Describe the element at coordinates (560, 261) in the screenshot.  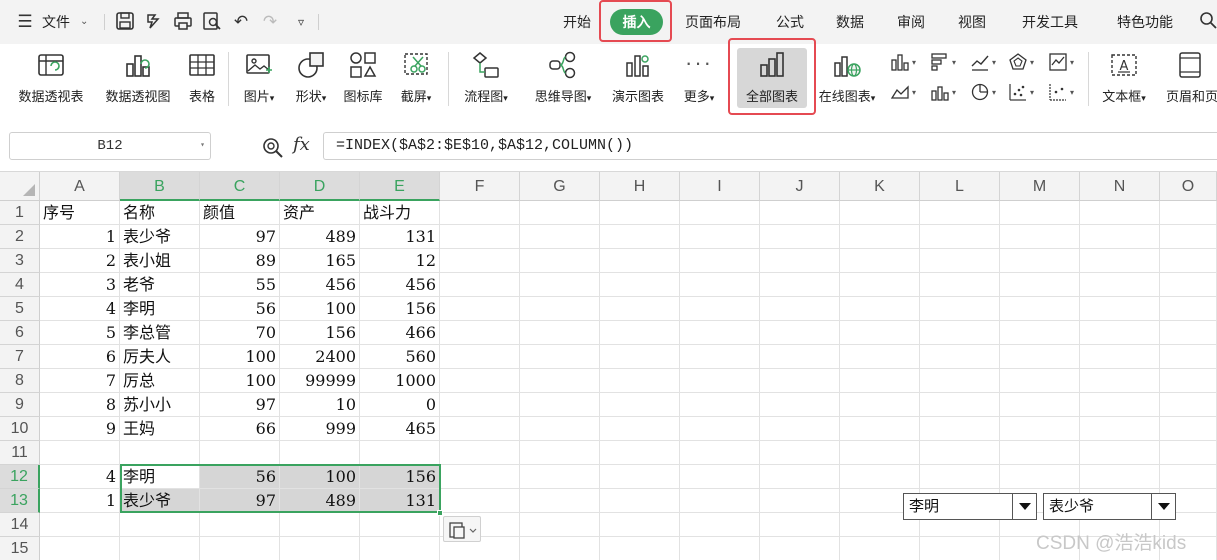
I see `cell-G3` at that location.